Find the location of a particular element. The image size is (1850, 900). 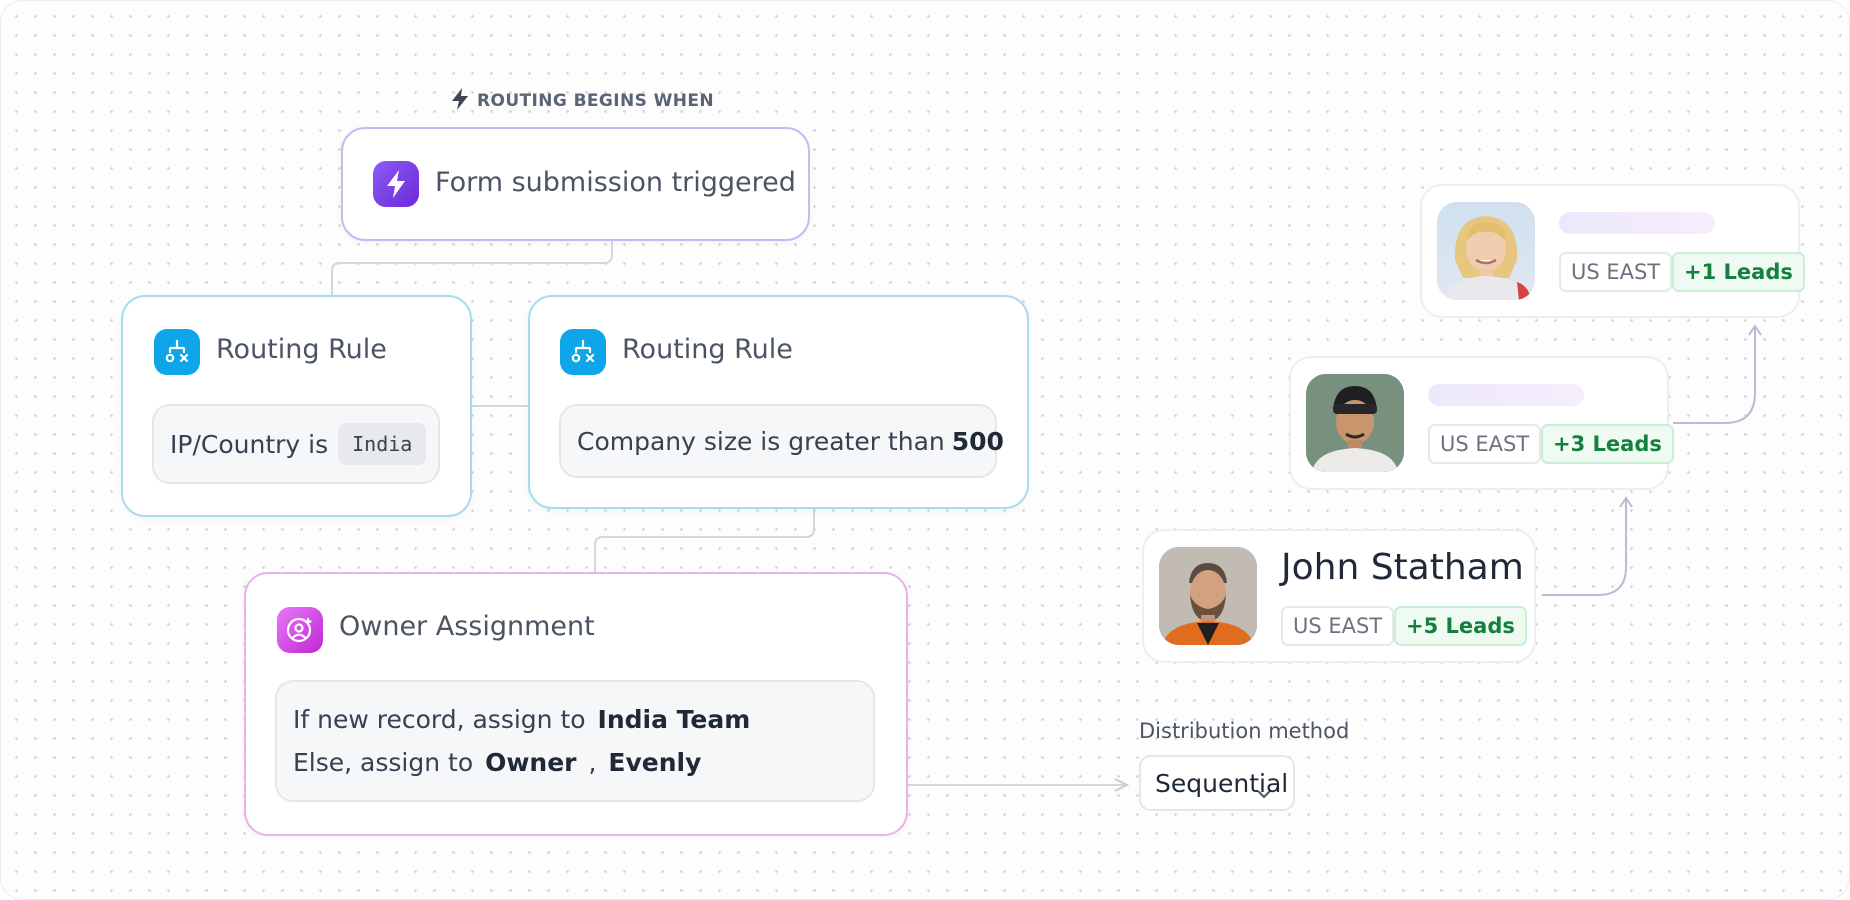

condition-text: Company size is greater than is located at coordinates (761, 441).